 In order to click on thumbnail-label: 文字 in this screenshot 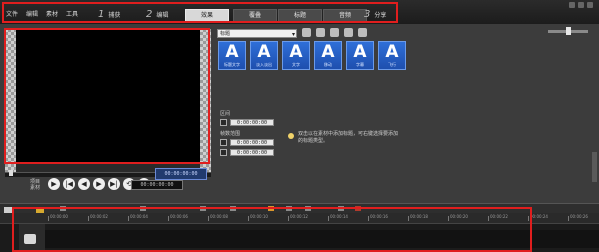, I will do `click(296, 64)`.